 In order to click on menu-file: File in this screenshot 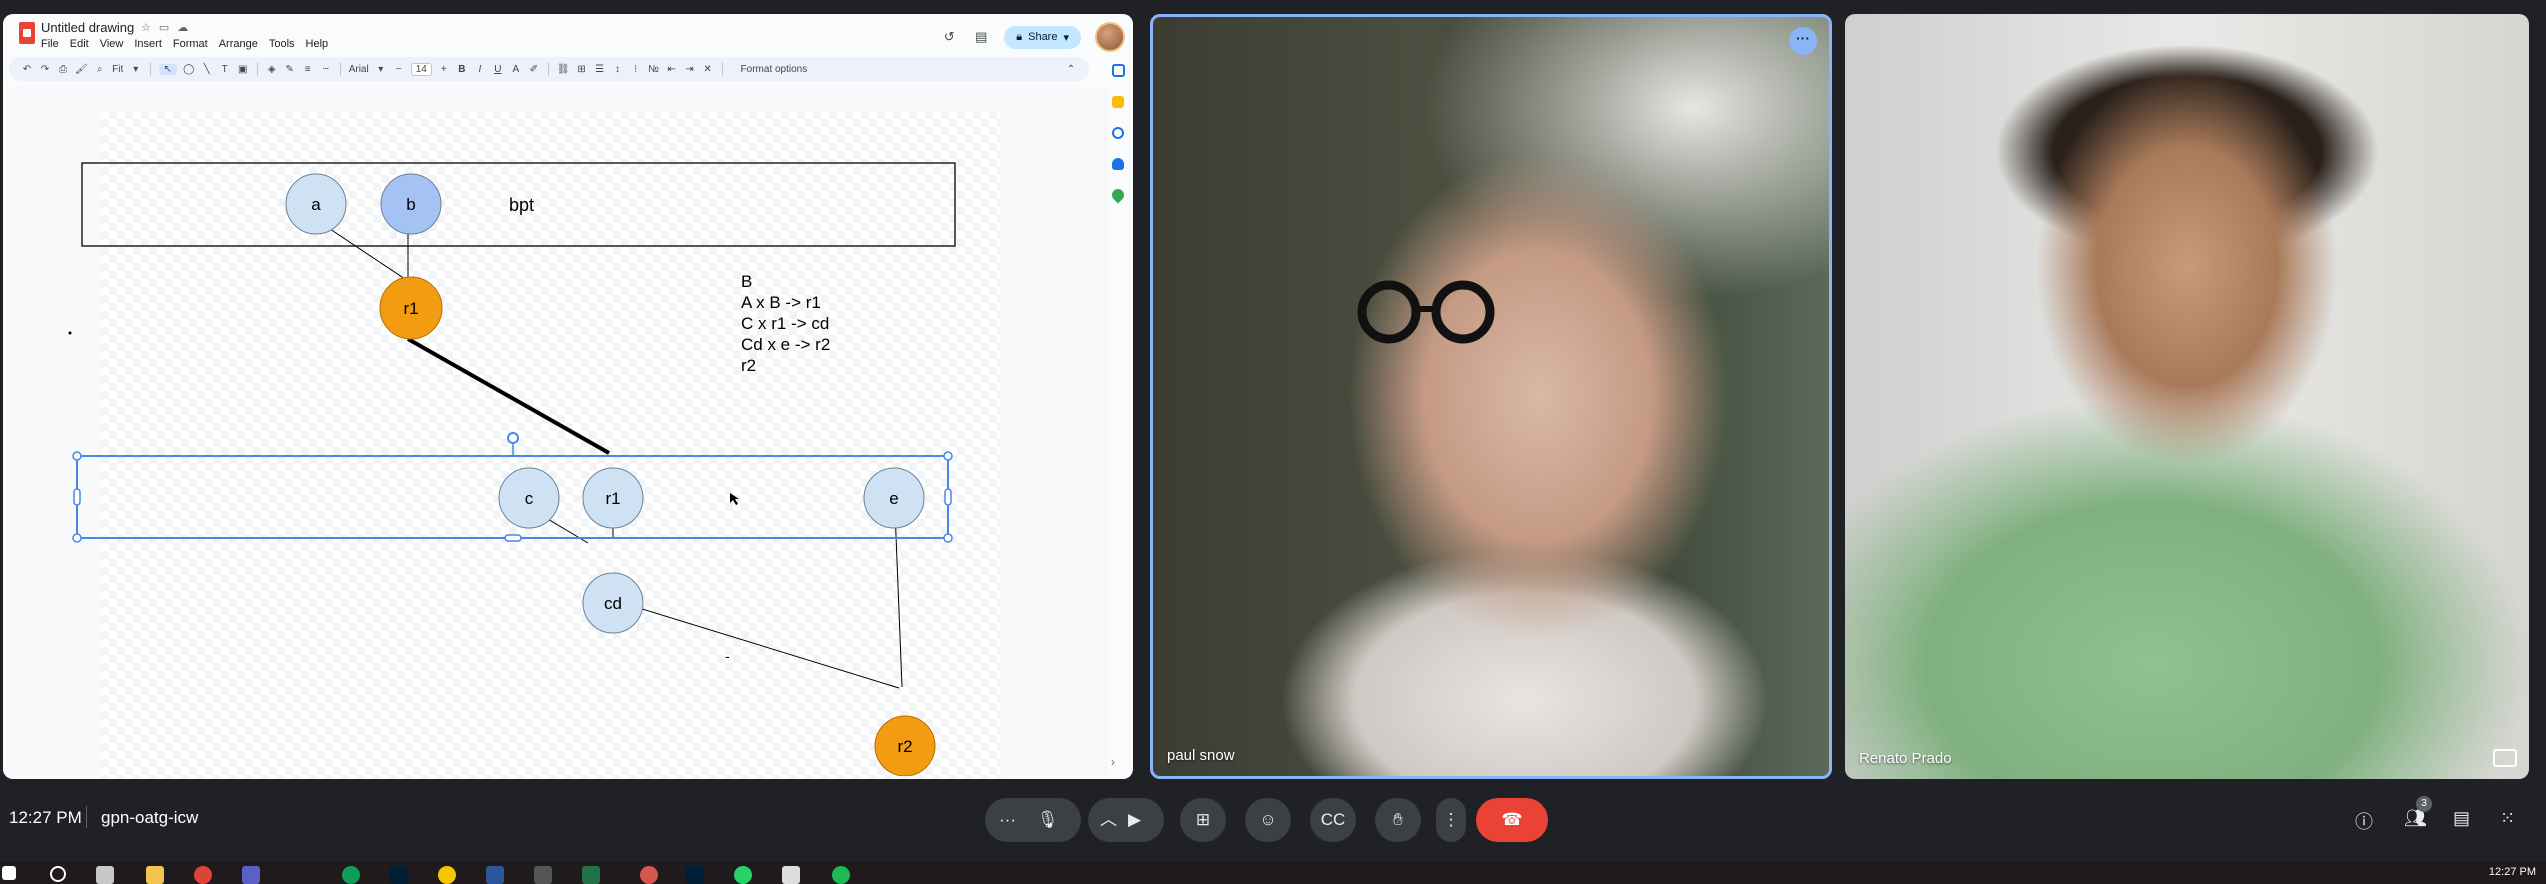, I will do `click(50, 44)`.